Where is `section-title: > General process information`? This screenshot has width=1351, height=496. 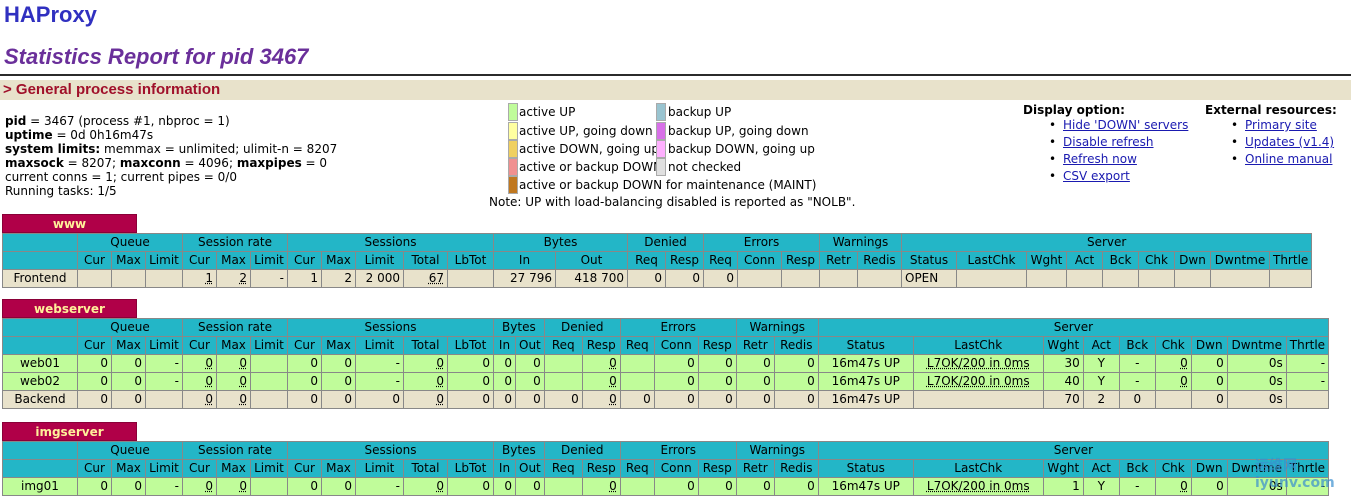 section-title: > General process information is located at coordinates (112, 89).